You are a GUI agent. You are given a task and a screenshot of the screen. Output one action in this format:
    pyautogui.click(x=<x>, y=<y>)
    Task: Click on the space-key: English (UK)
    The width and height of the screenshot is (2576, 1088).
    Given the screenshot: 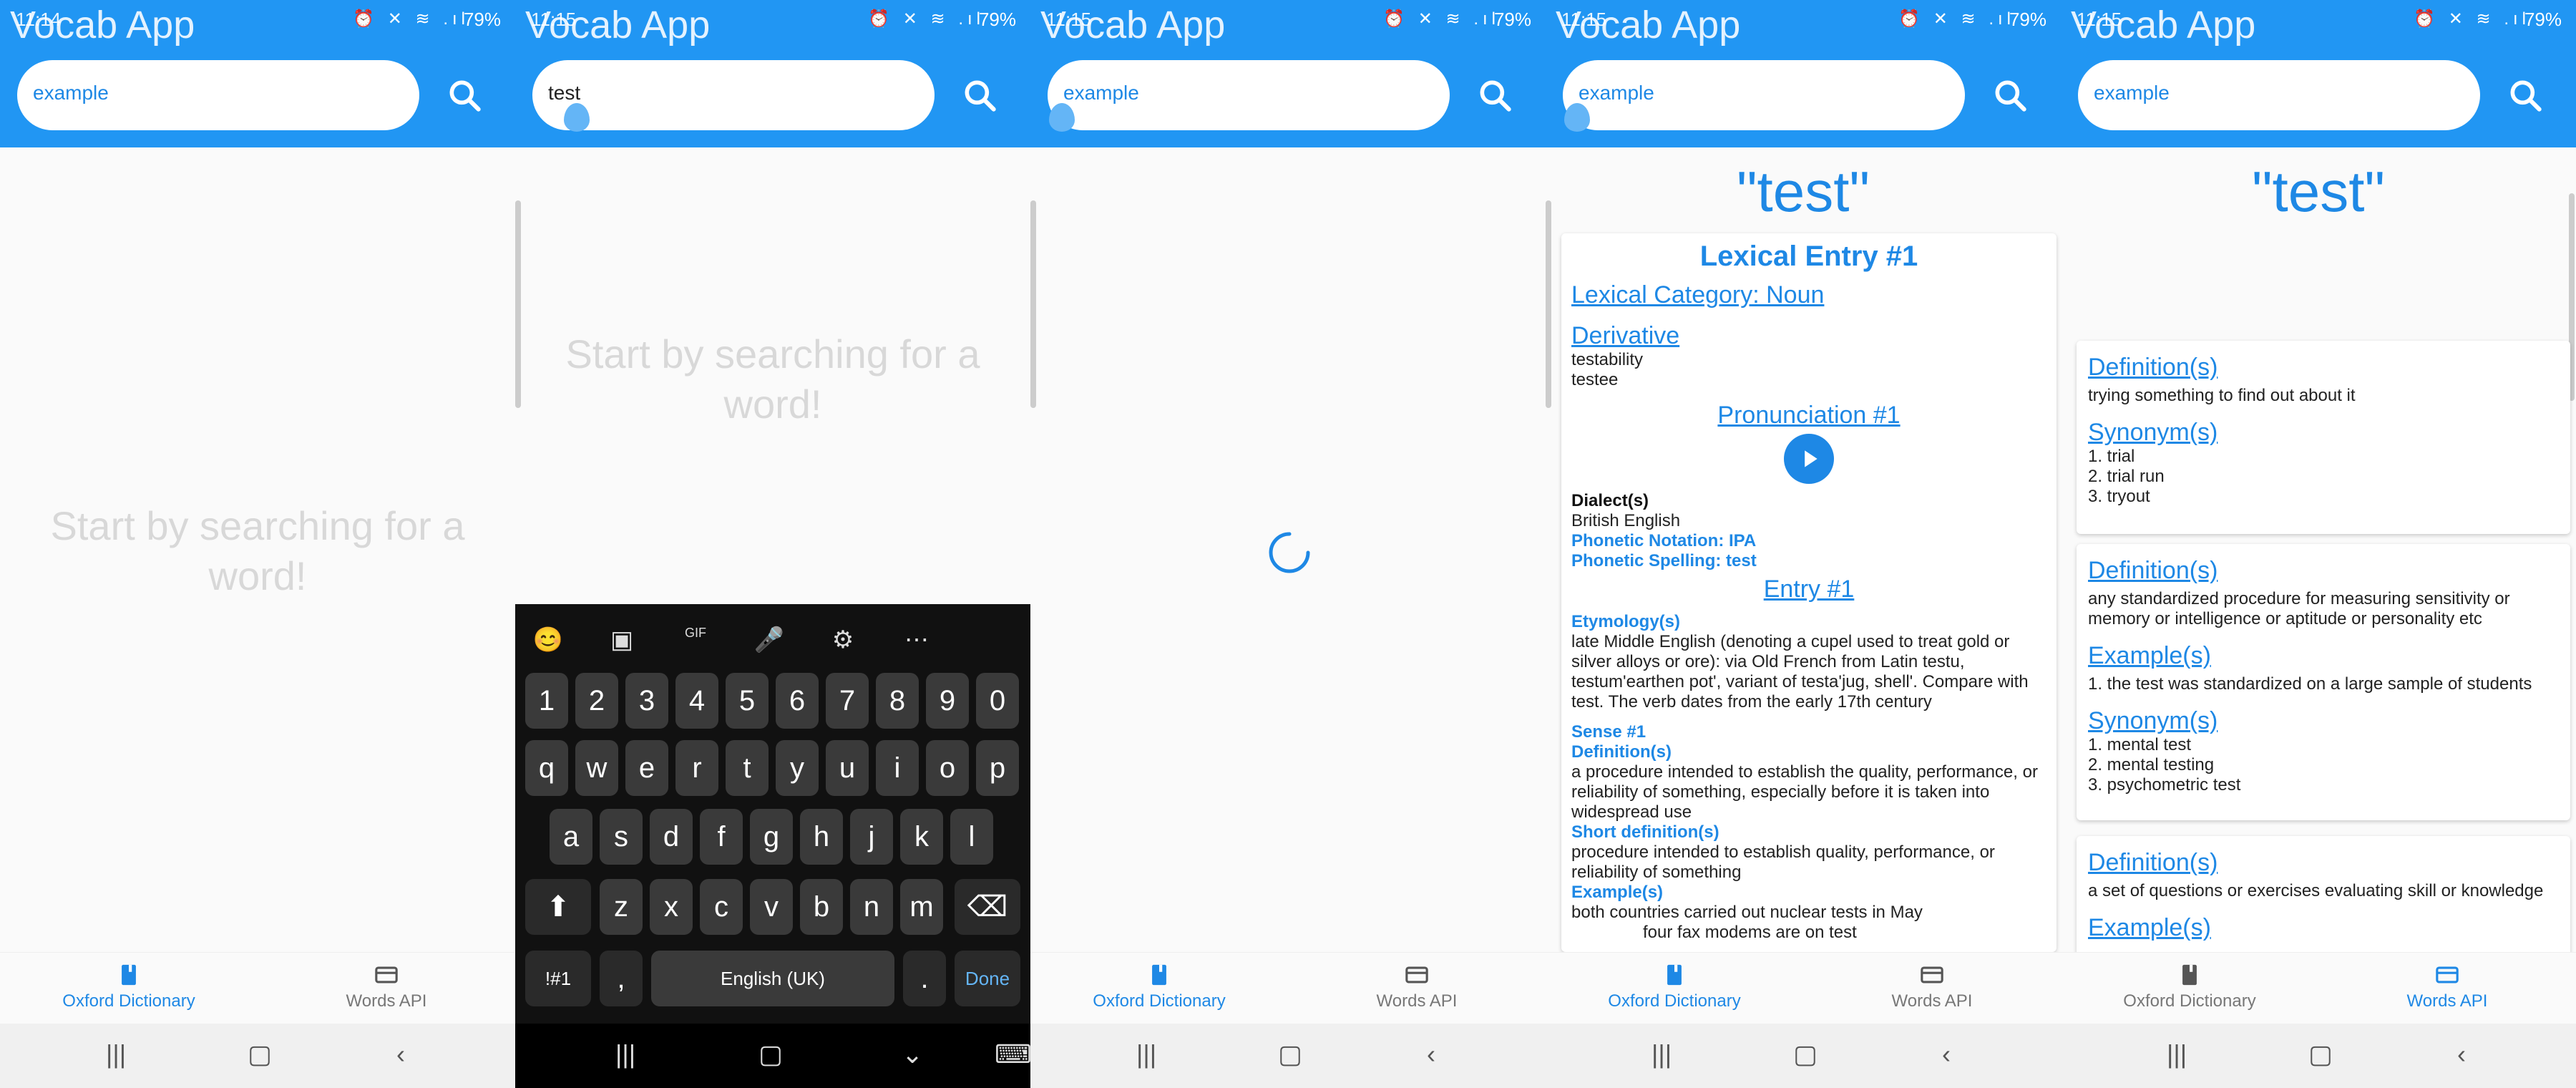 What is the action you would take?
    pyautogui.click(x=772, y=978)
    